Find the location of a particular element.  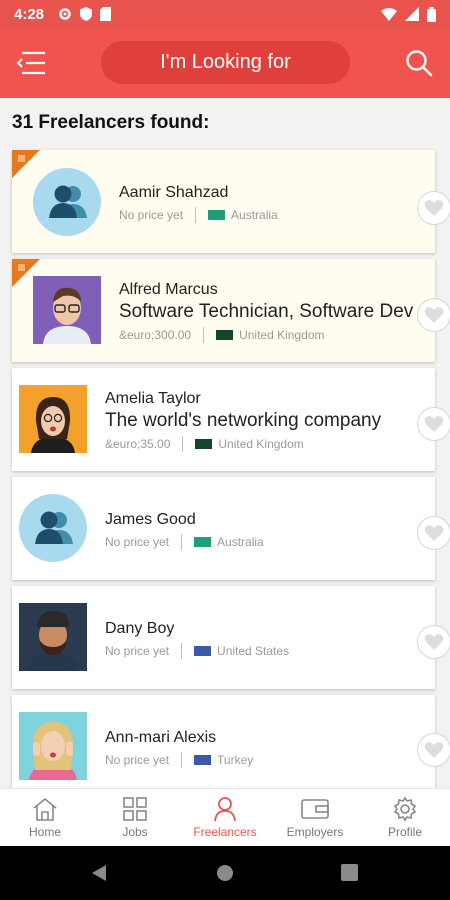

person-icon is located at coordinates (225, 809).